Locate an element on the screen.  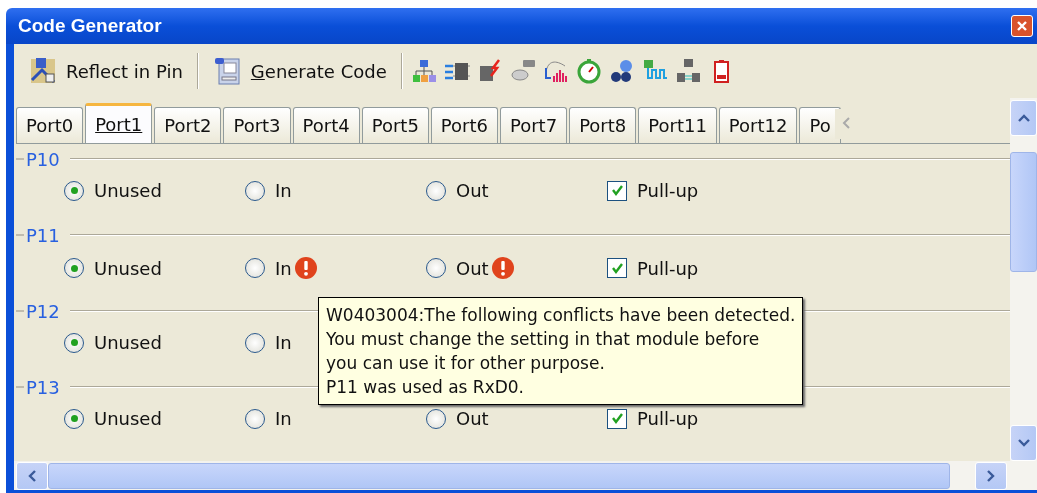
close-button is located at coordinates (1022, 26).